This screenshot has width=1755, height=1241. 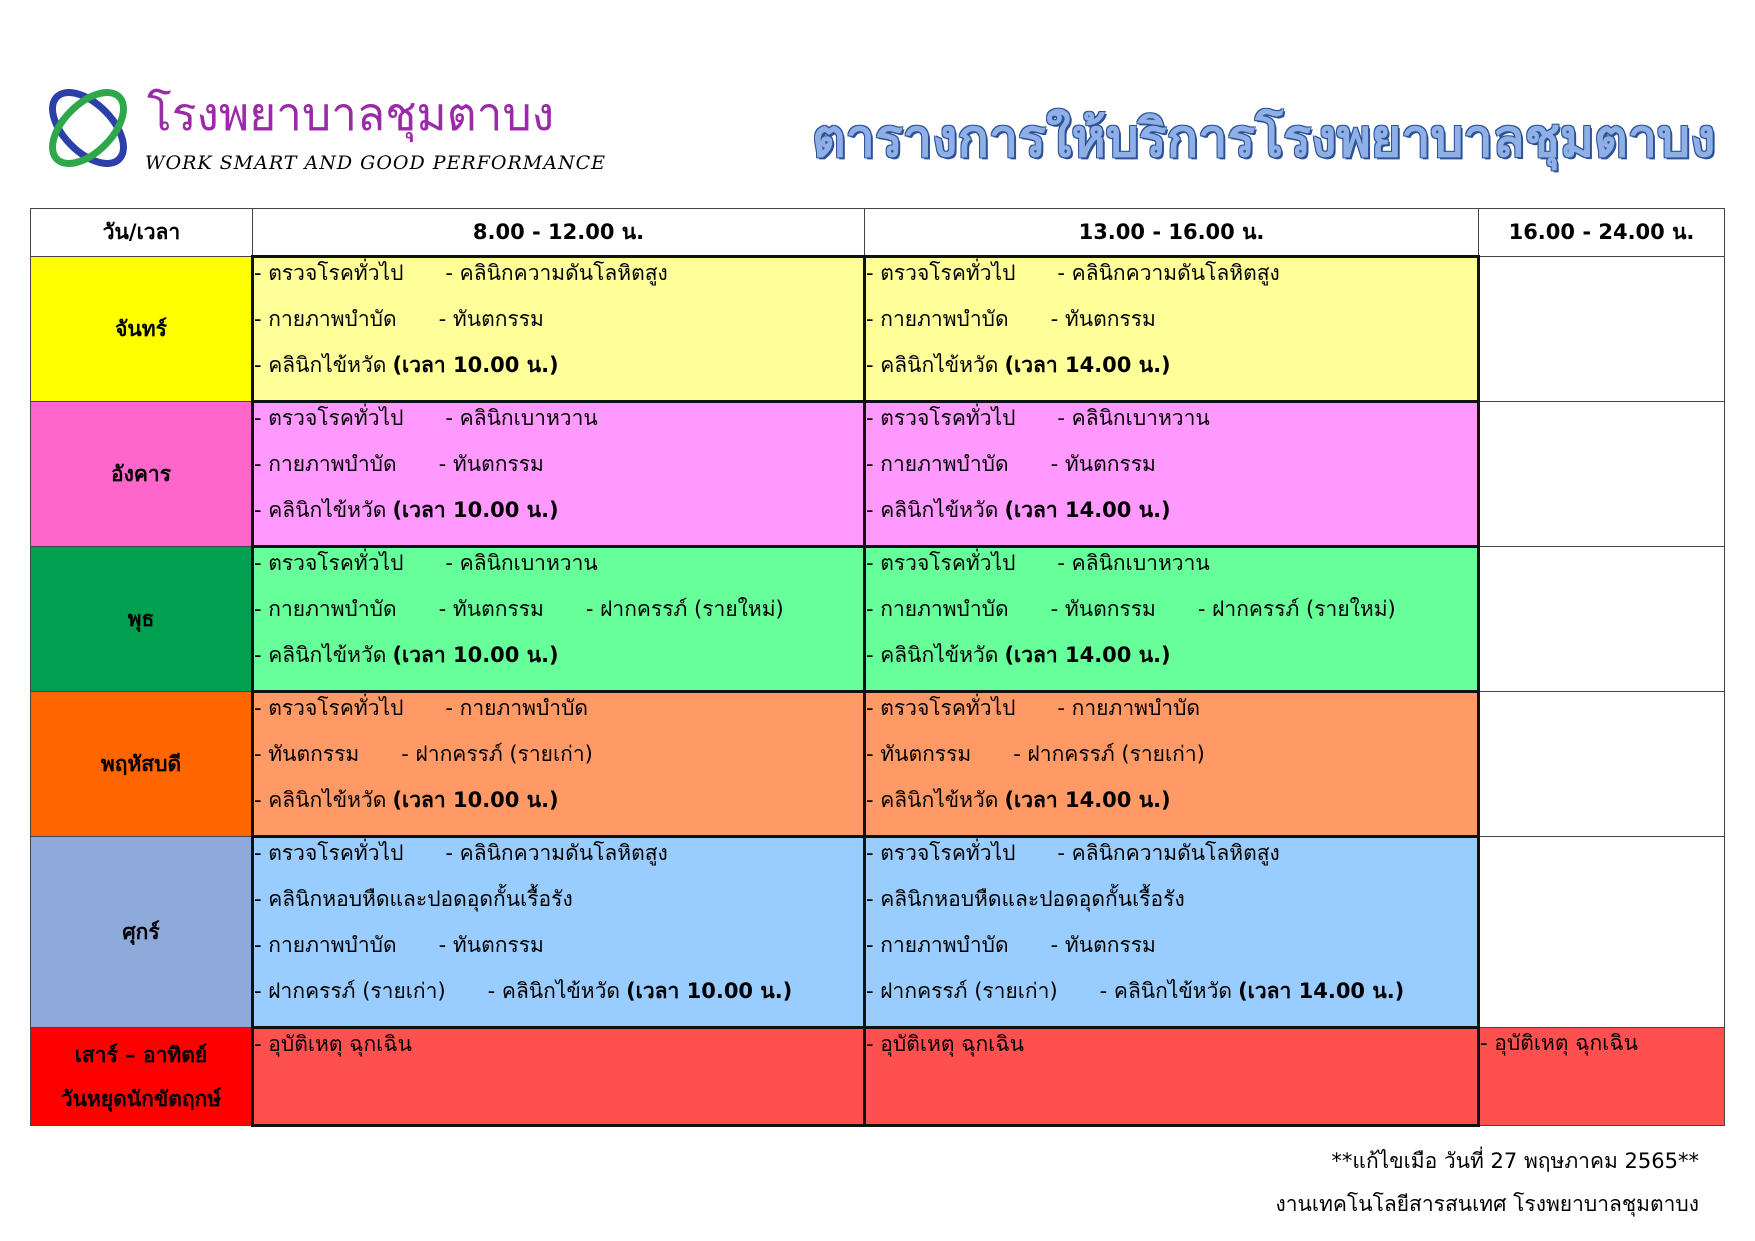 I want to click on day-label: วันหยุดนักขัตฤกษ์, so click(x=141, y=1098).